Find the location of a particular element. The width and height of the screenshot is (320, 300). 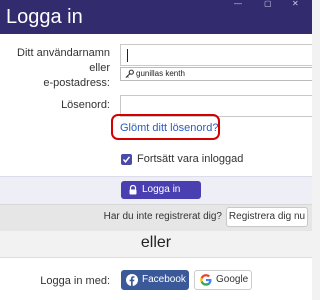

forgot-password-highlight: Glömt ditt lösenord? is located at coordinates (165, 127).